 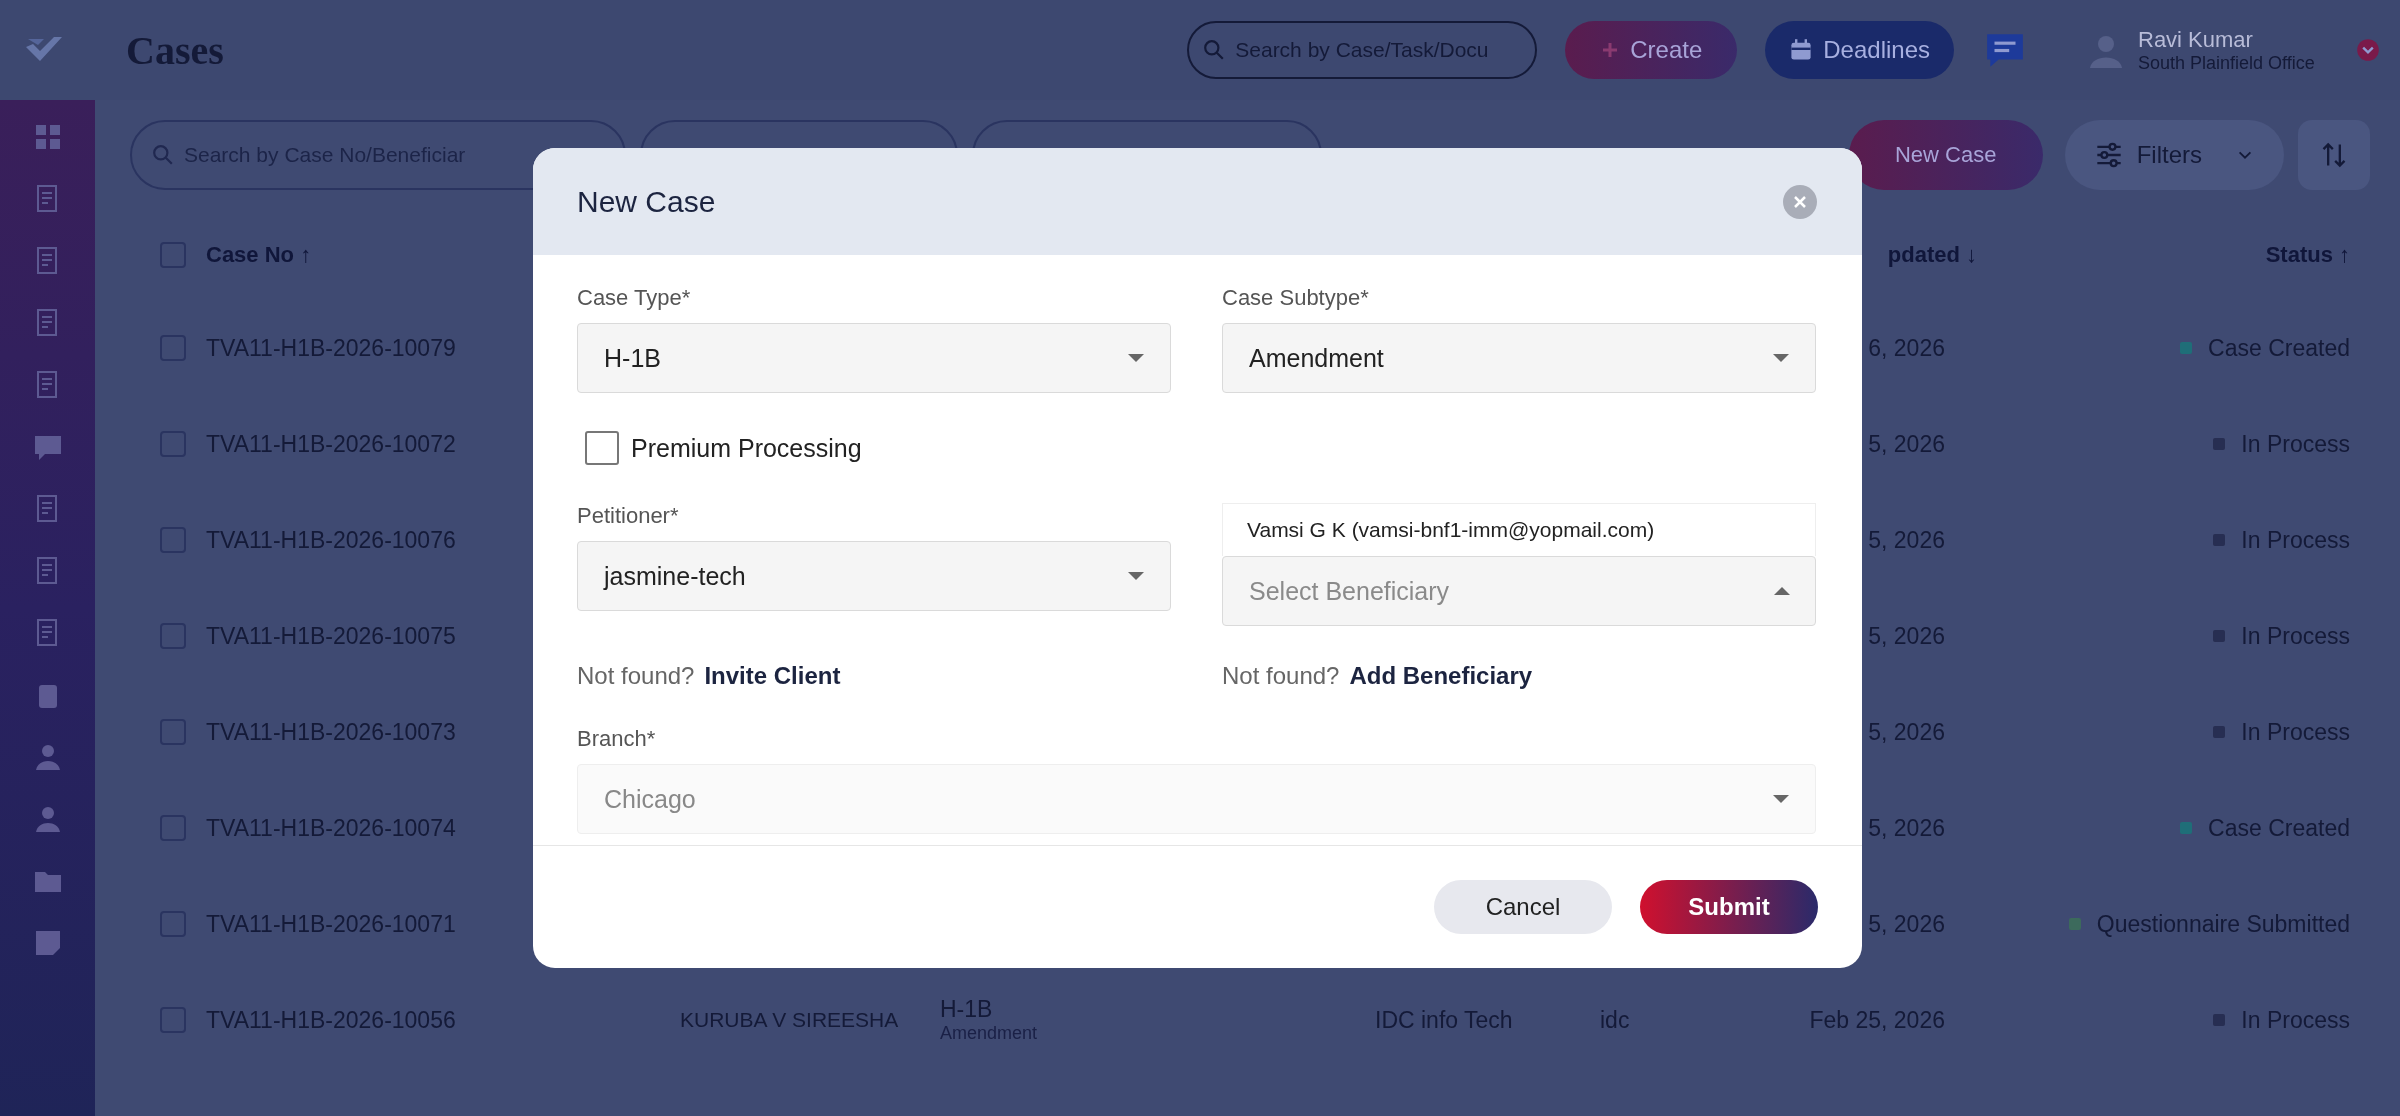 I want to click on case-number: TVA11-H1B-2026-10056, so click(x=331, y=1020).